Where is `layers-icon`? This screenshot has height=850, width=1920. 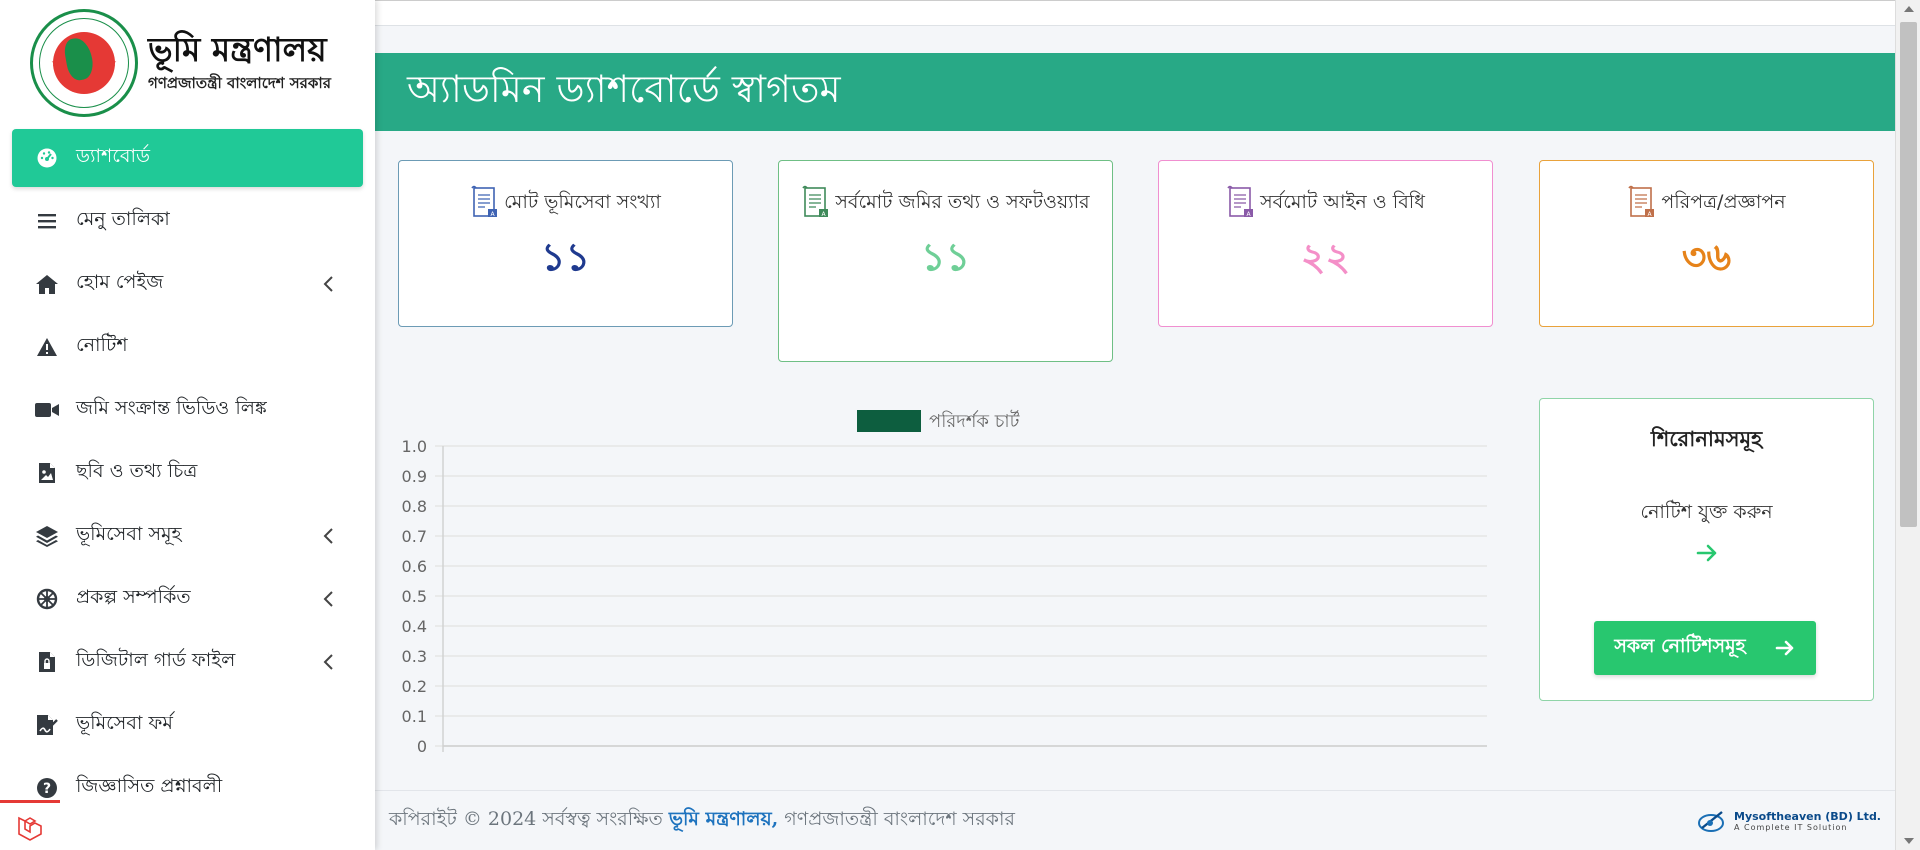
layers-icon is located at coordinates (47, 536).